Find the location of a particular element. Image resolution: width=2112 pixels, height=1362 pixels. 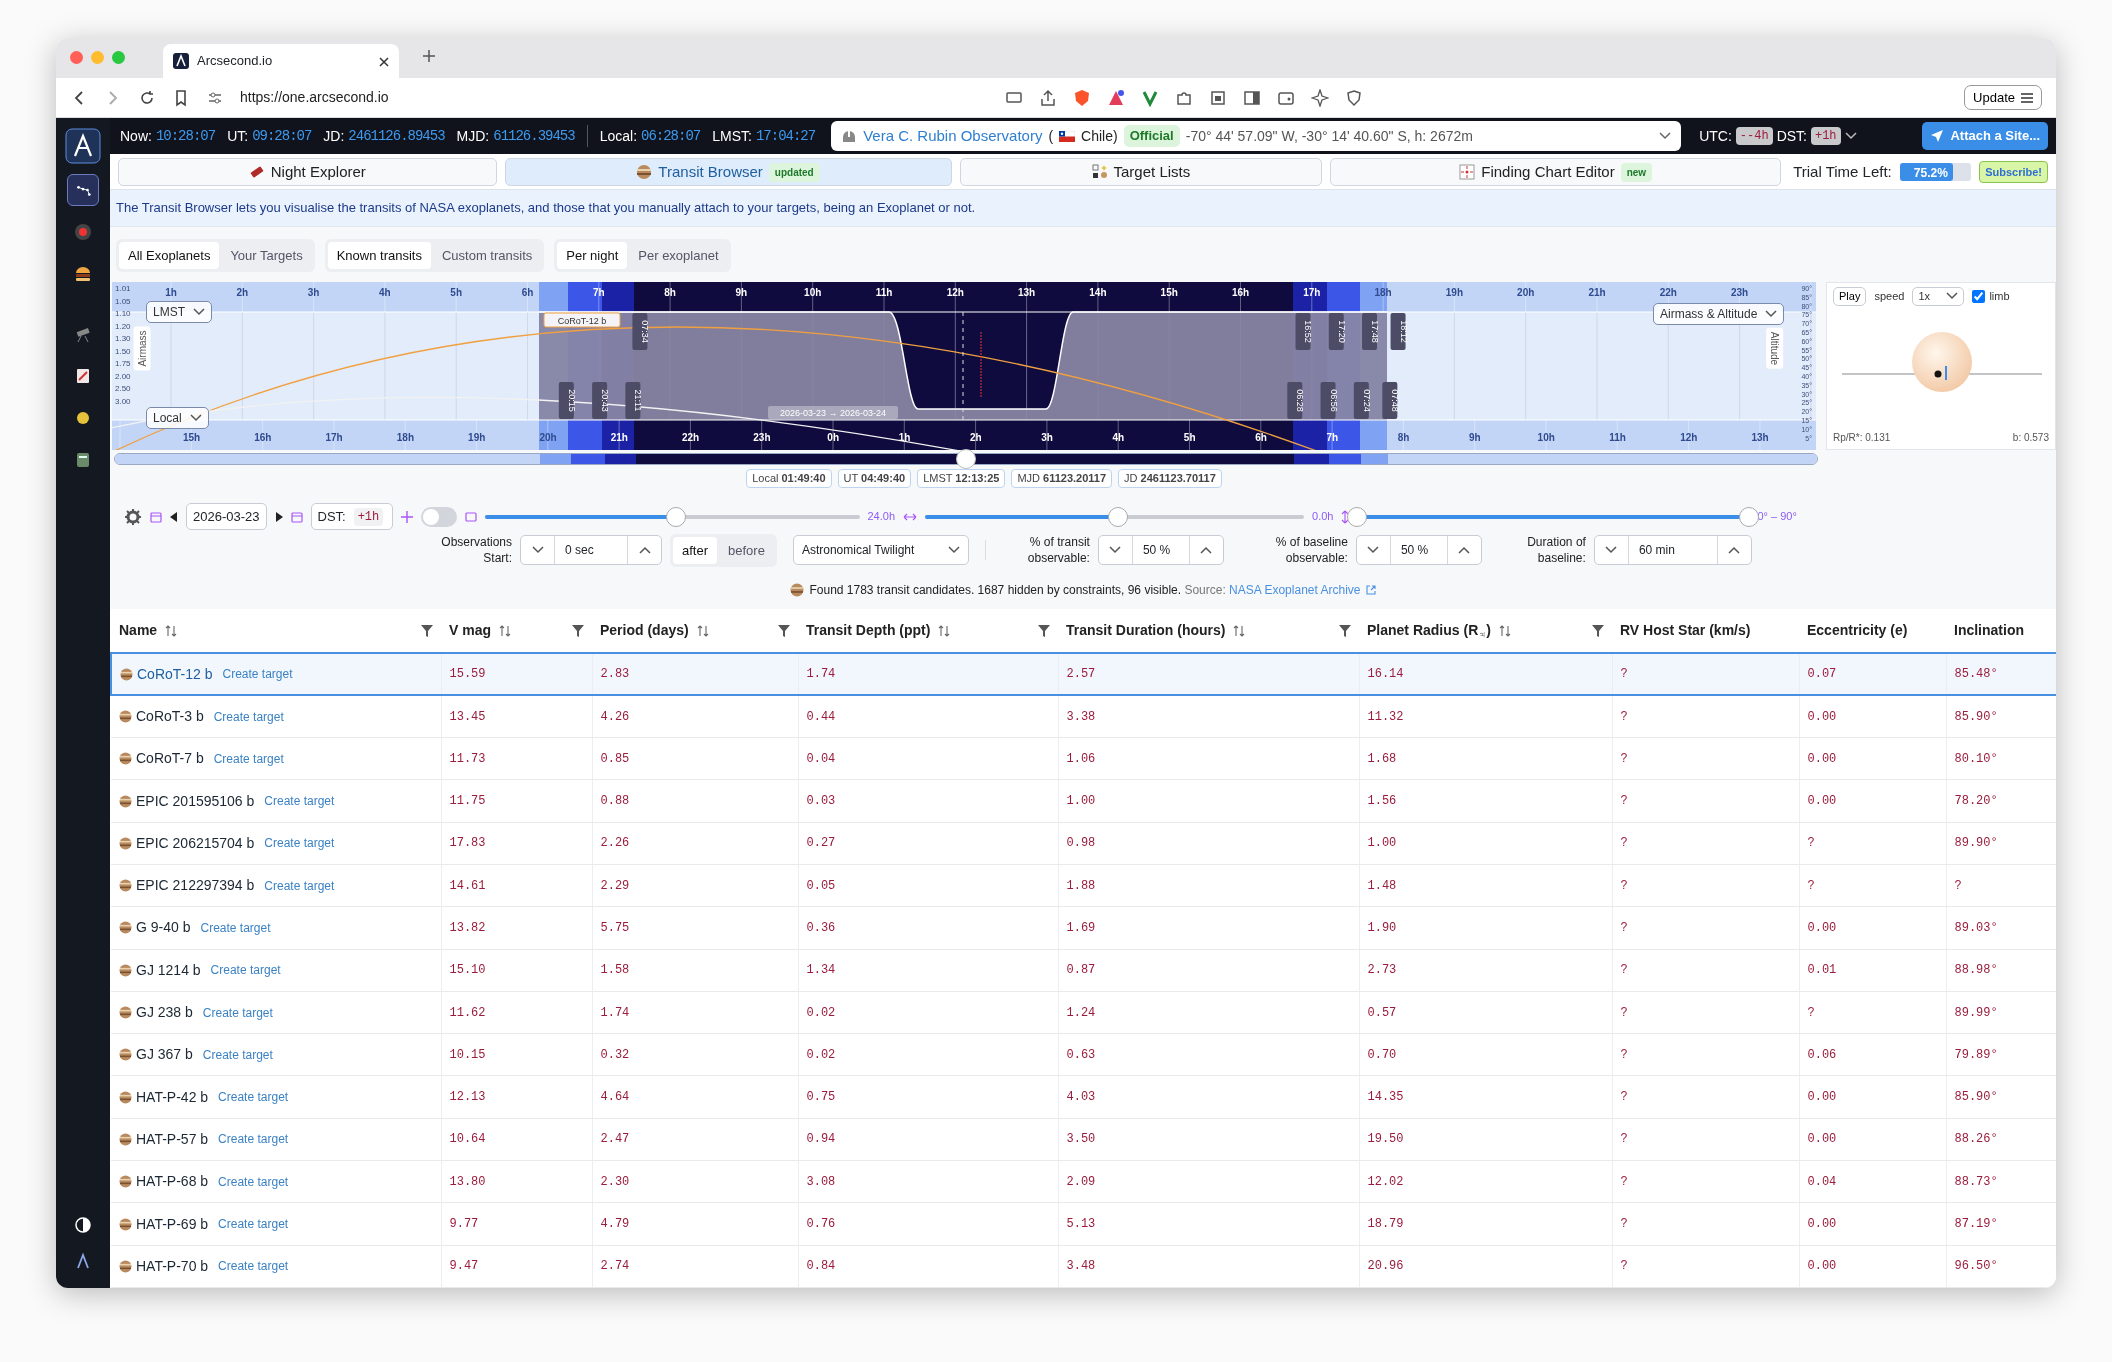

subscribe-button: Subscribe! is located at coordinates (2013, 172).